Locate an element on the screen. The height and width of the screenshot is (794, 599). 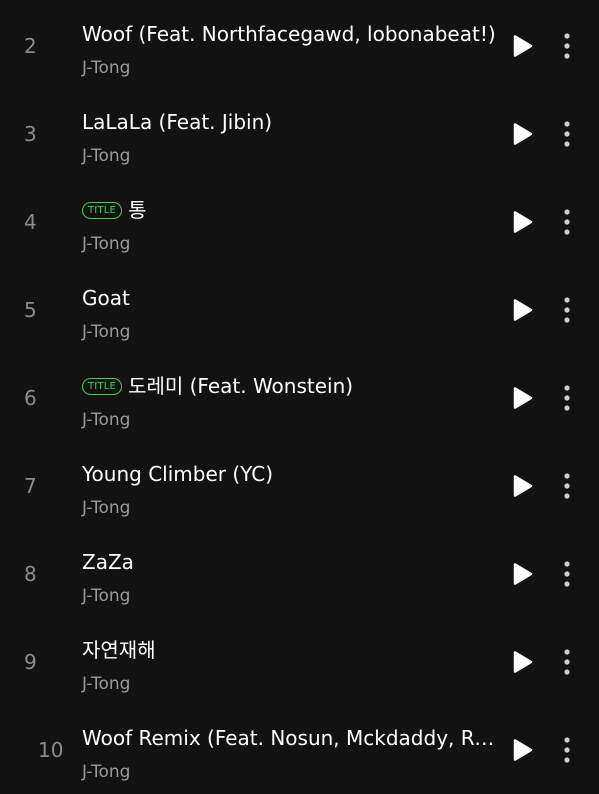
track-info: TITLE 도레미 (Feat. Wonstein) J-Tong is located at coordinates (292, 398).